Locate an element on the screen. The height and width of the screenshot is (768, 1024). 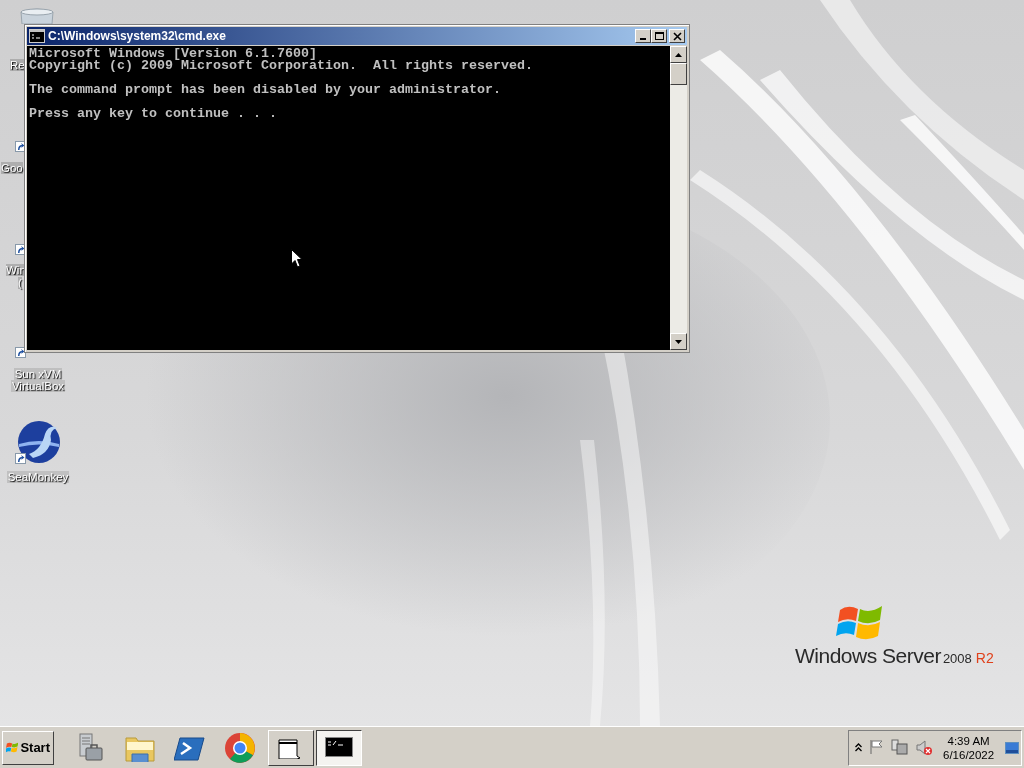
close-button is located at coordinates (677, 36).